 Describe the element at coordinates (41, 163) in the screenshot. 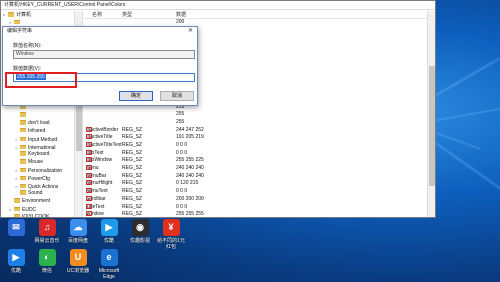

I see `tree-item: Mouse` at that location.